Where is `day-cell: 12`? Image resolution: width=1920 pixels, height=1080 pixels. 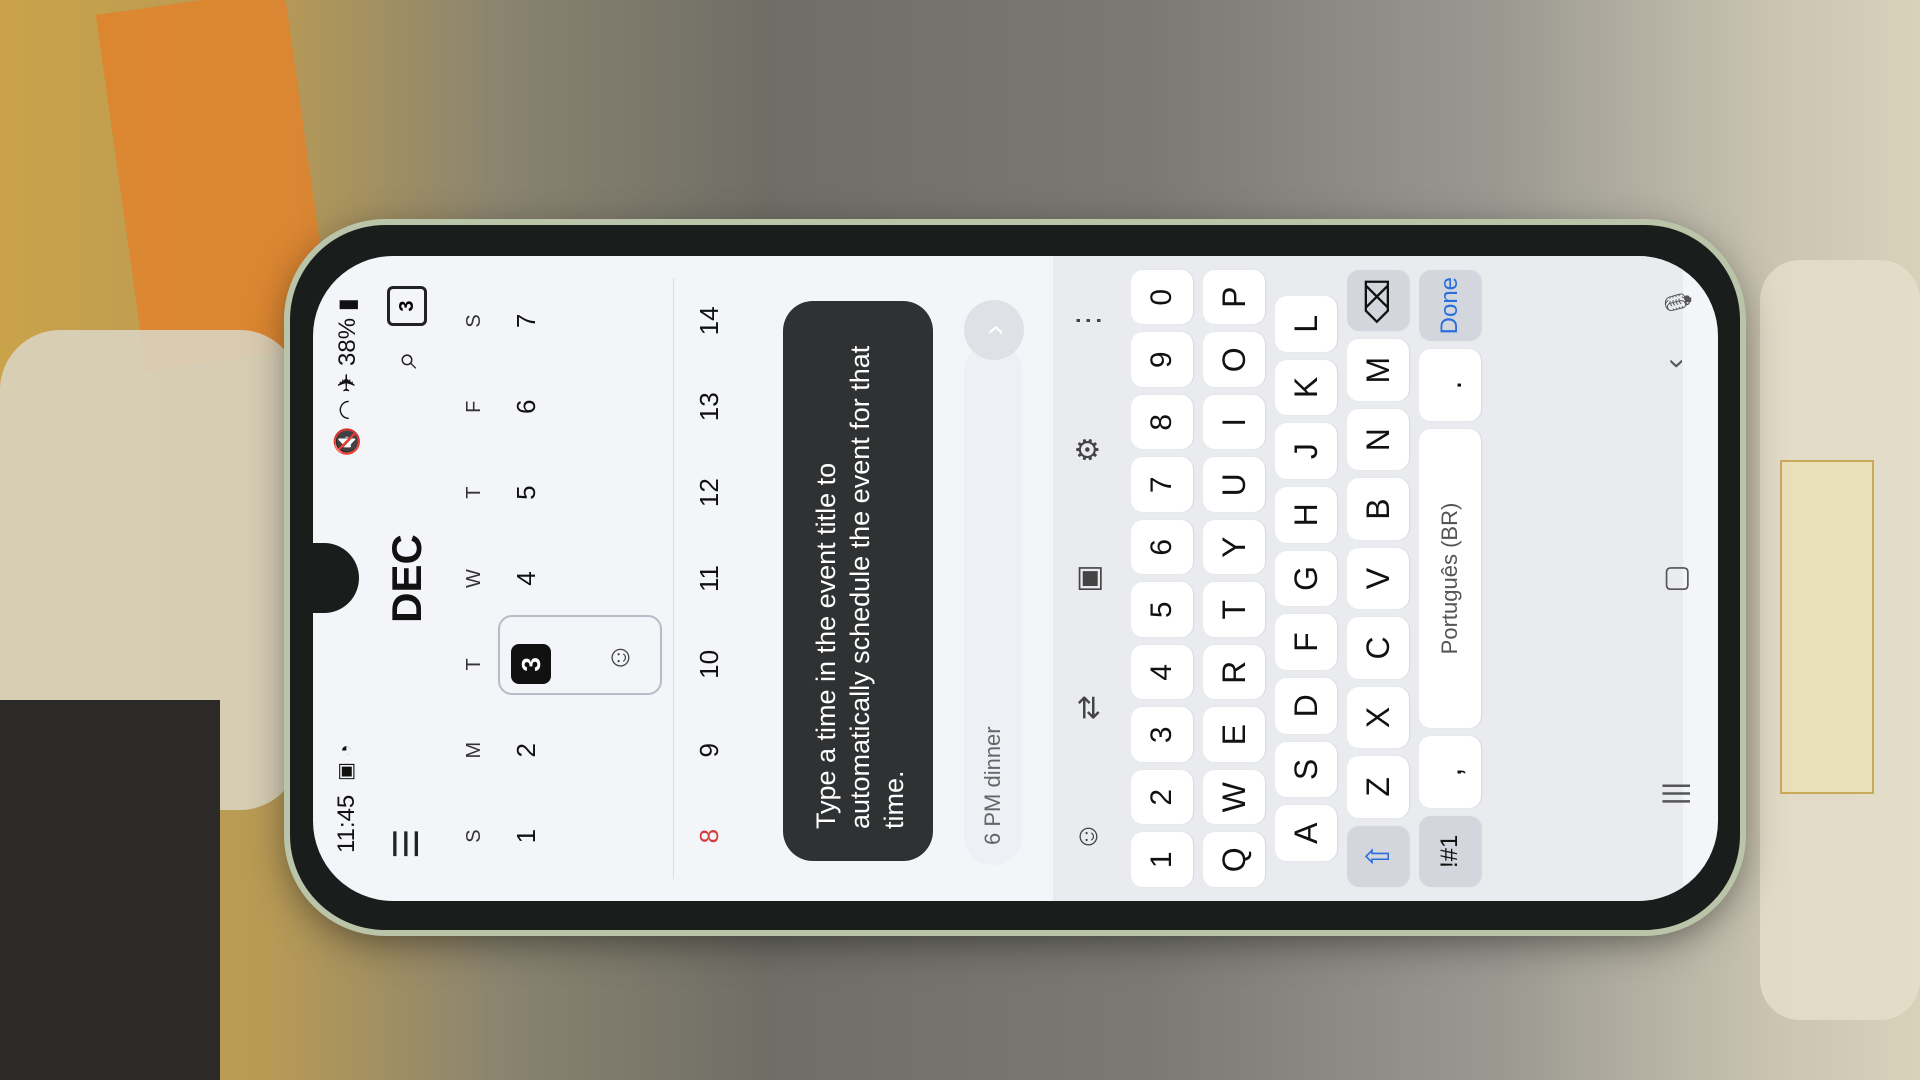 day-cell: 12 is located at coordinates (724, 492).